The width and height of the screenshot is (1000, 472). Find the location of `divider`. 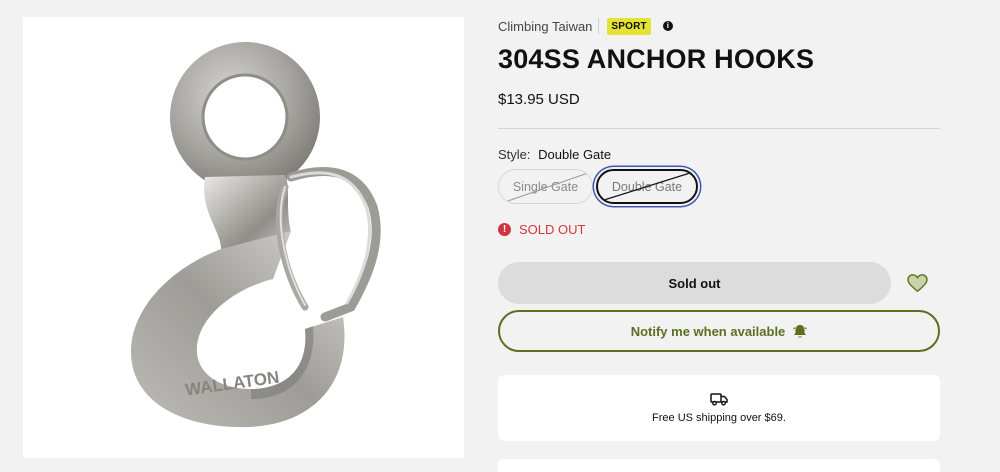

divider is located at coordinates (719, 128).